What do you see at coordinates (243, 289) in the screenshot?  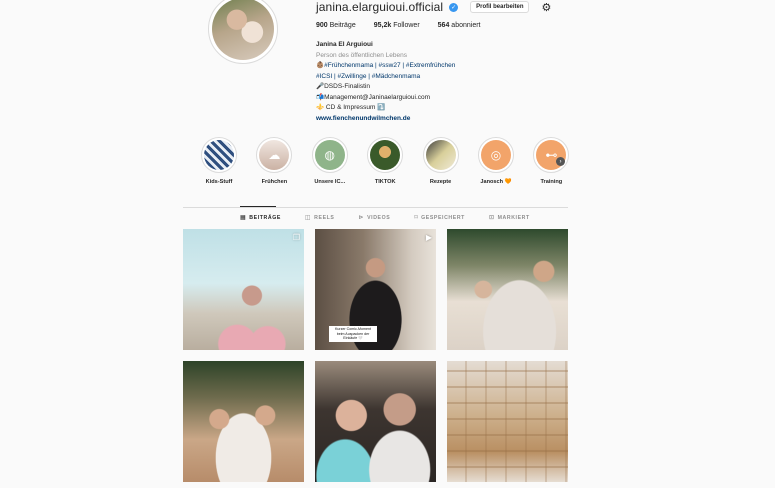 I see `post-tile: ❐` at bounding box center [243, 289].